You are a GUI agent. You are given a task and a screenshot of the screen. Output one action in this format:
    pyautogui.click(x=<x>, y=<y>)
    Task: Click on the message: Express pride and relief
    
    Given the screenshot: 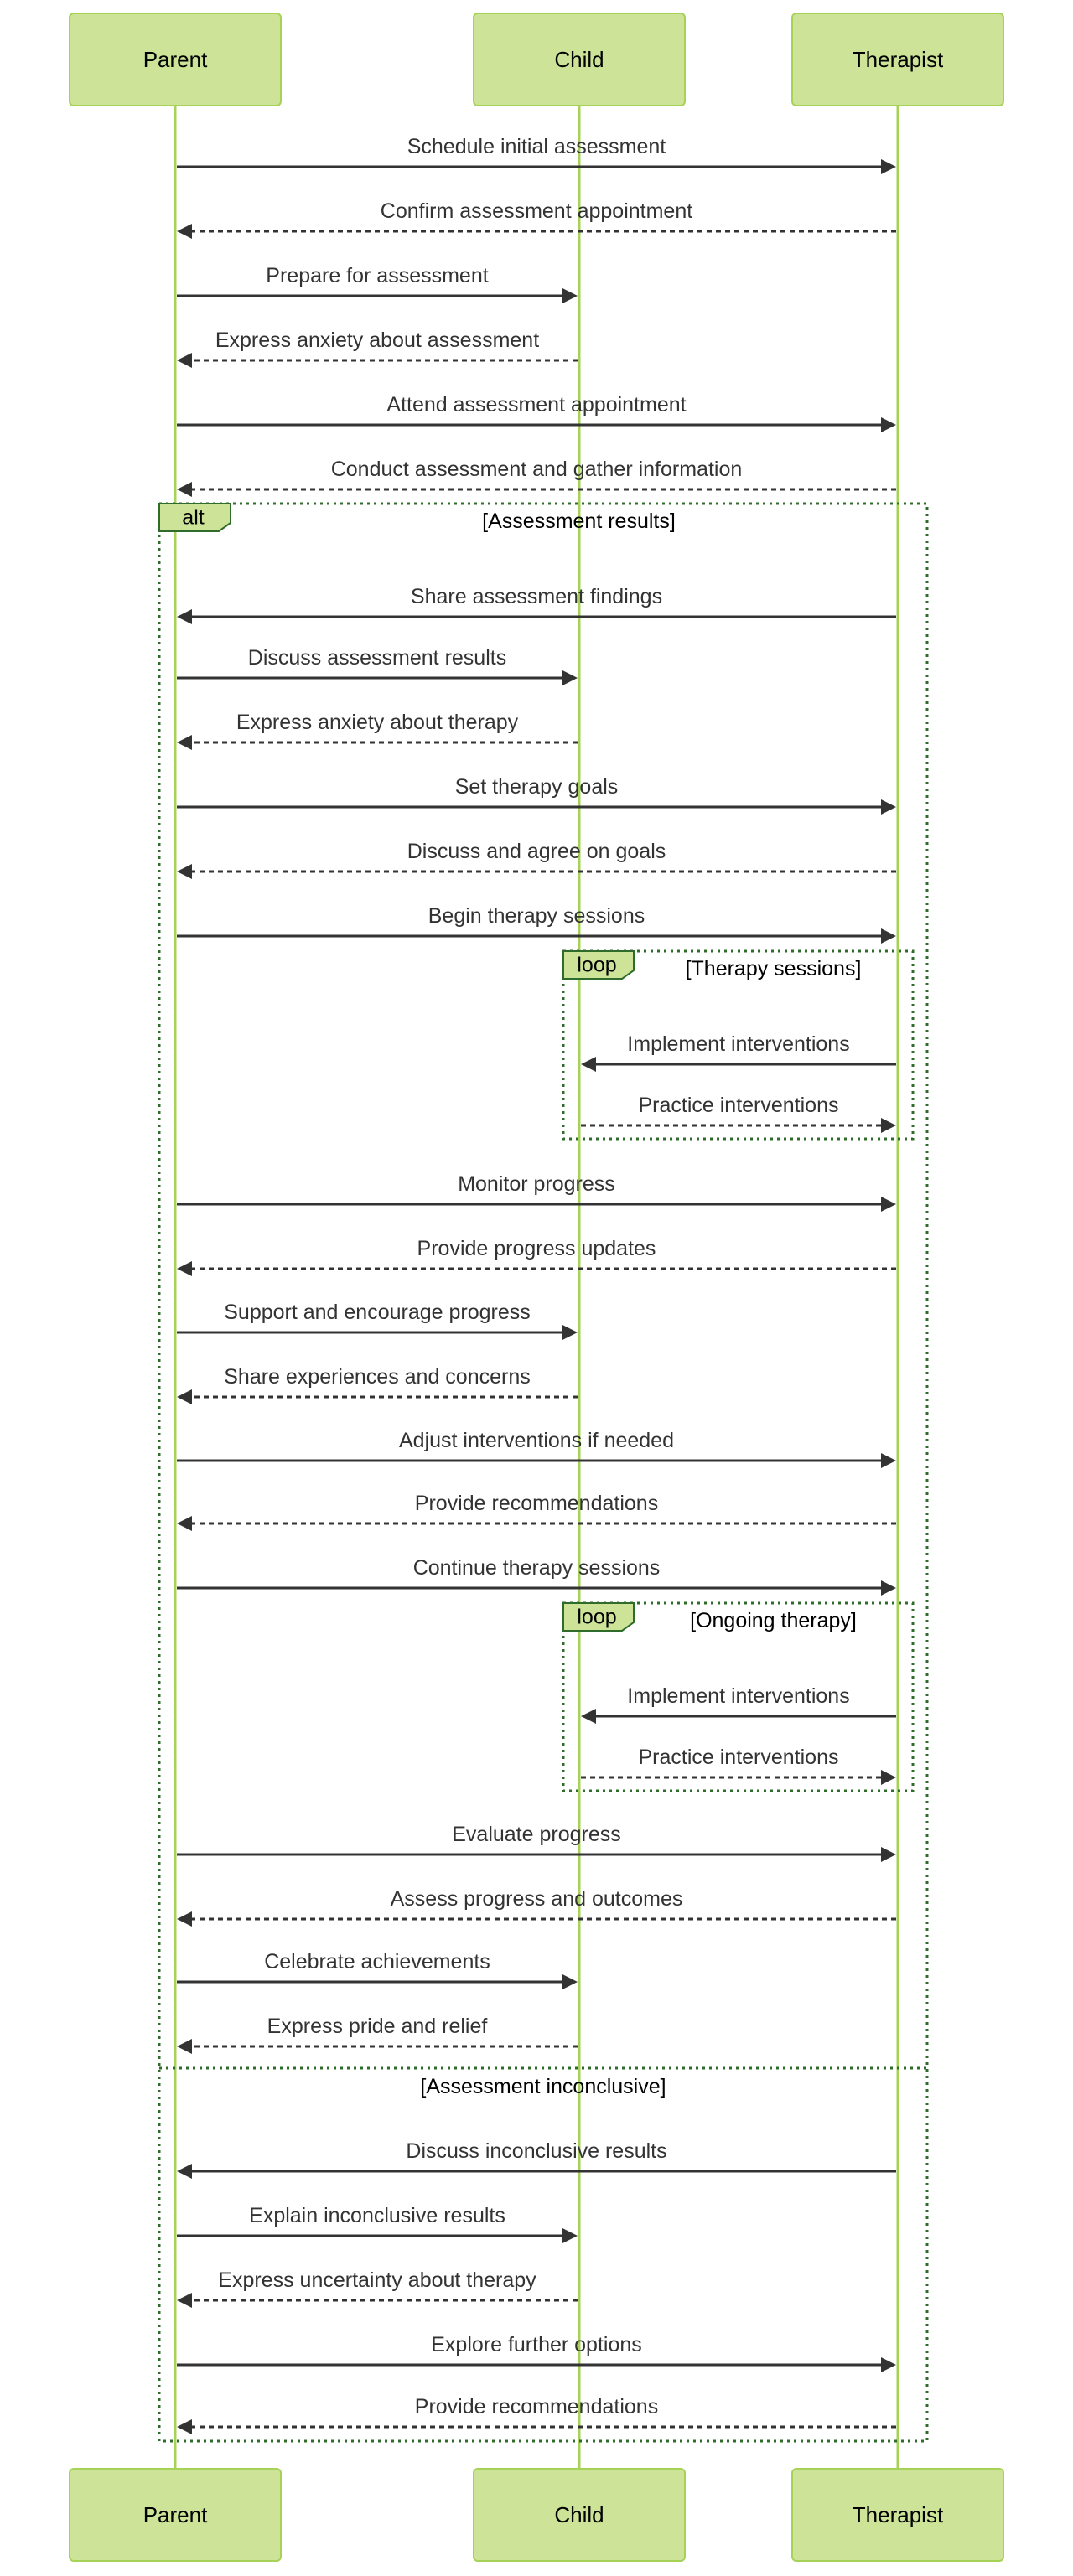 What is the action you would take?
    pyautogui.click(x=377, y=2034)
    